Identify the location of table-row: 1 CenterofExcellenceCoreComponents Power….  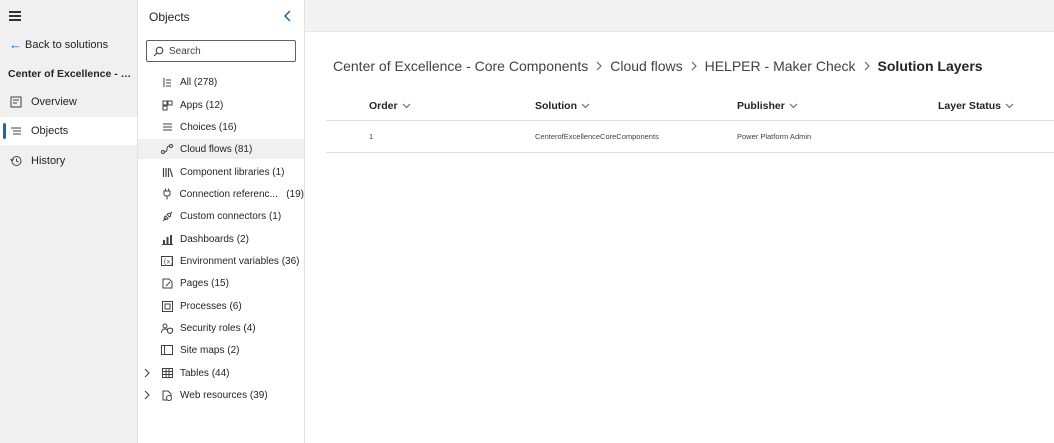
(690, 137).